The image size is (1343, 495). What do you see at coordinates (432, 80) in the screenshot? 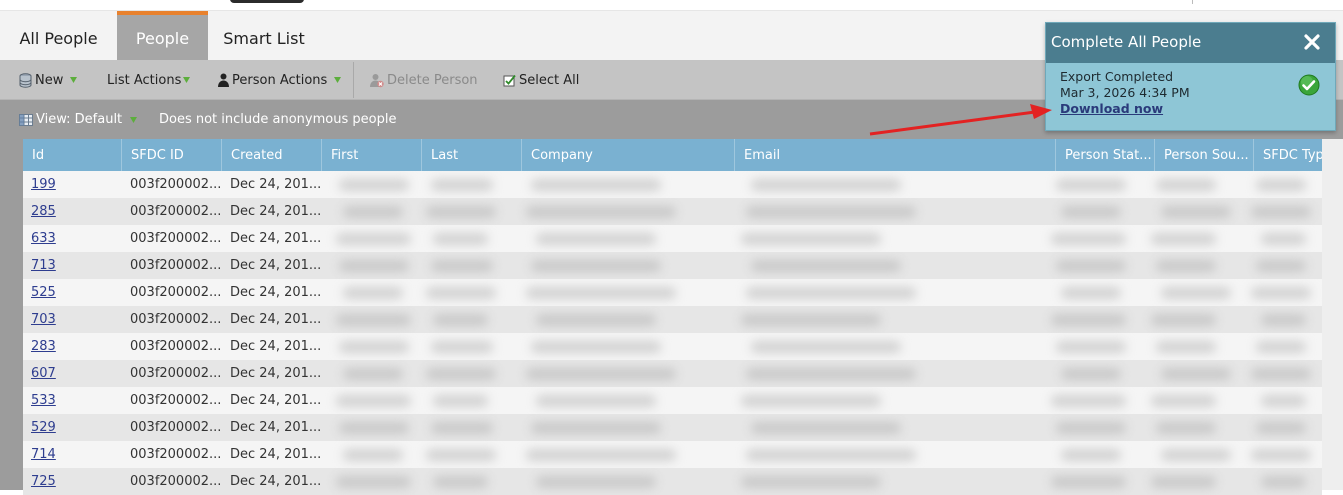
I see `delete-person-label: Delete Person` at bounding box center [432, 80].